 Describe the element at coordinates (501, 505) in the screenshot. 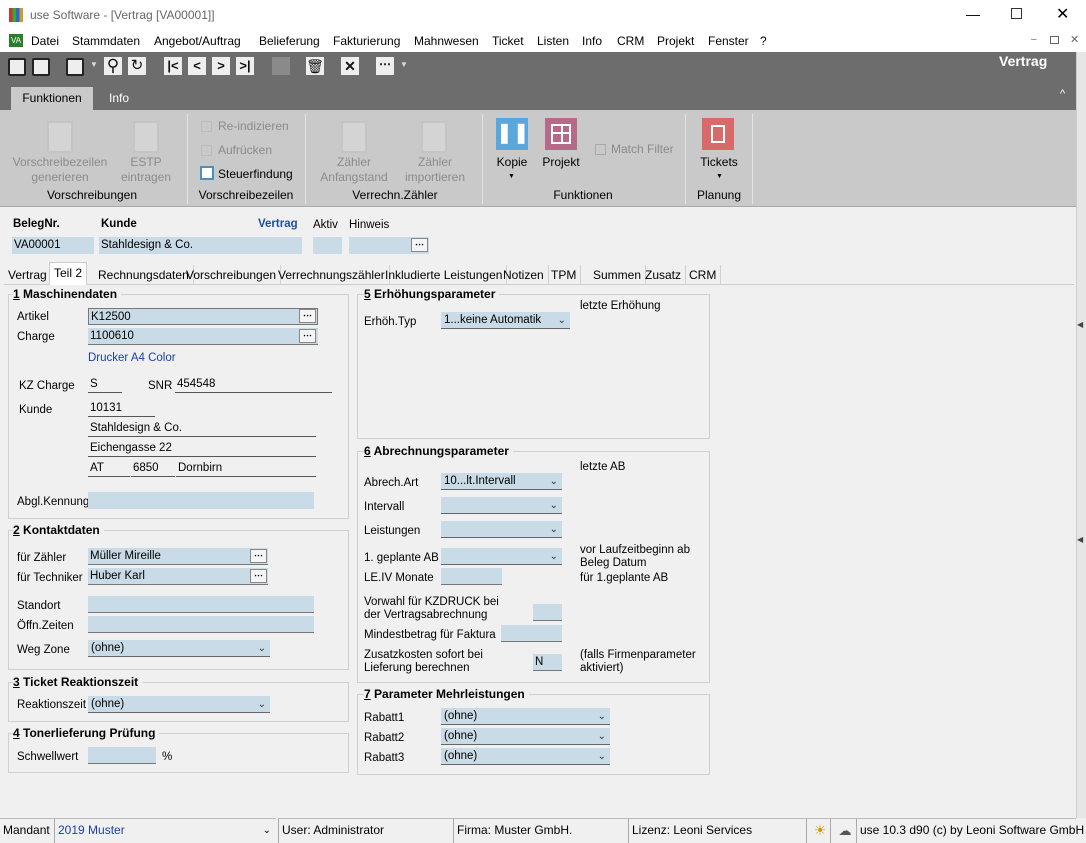

I see `intervall-select: ⌄` at that location.